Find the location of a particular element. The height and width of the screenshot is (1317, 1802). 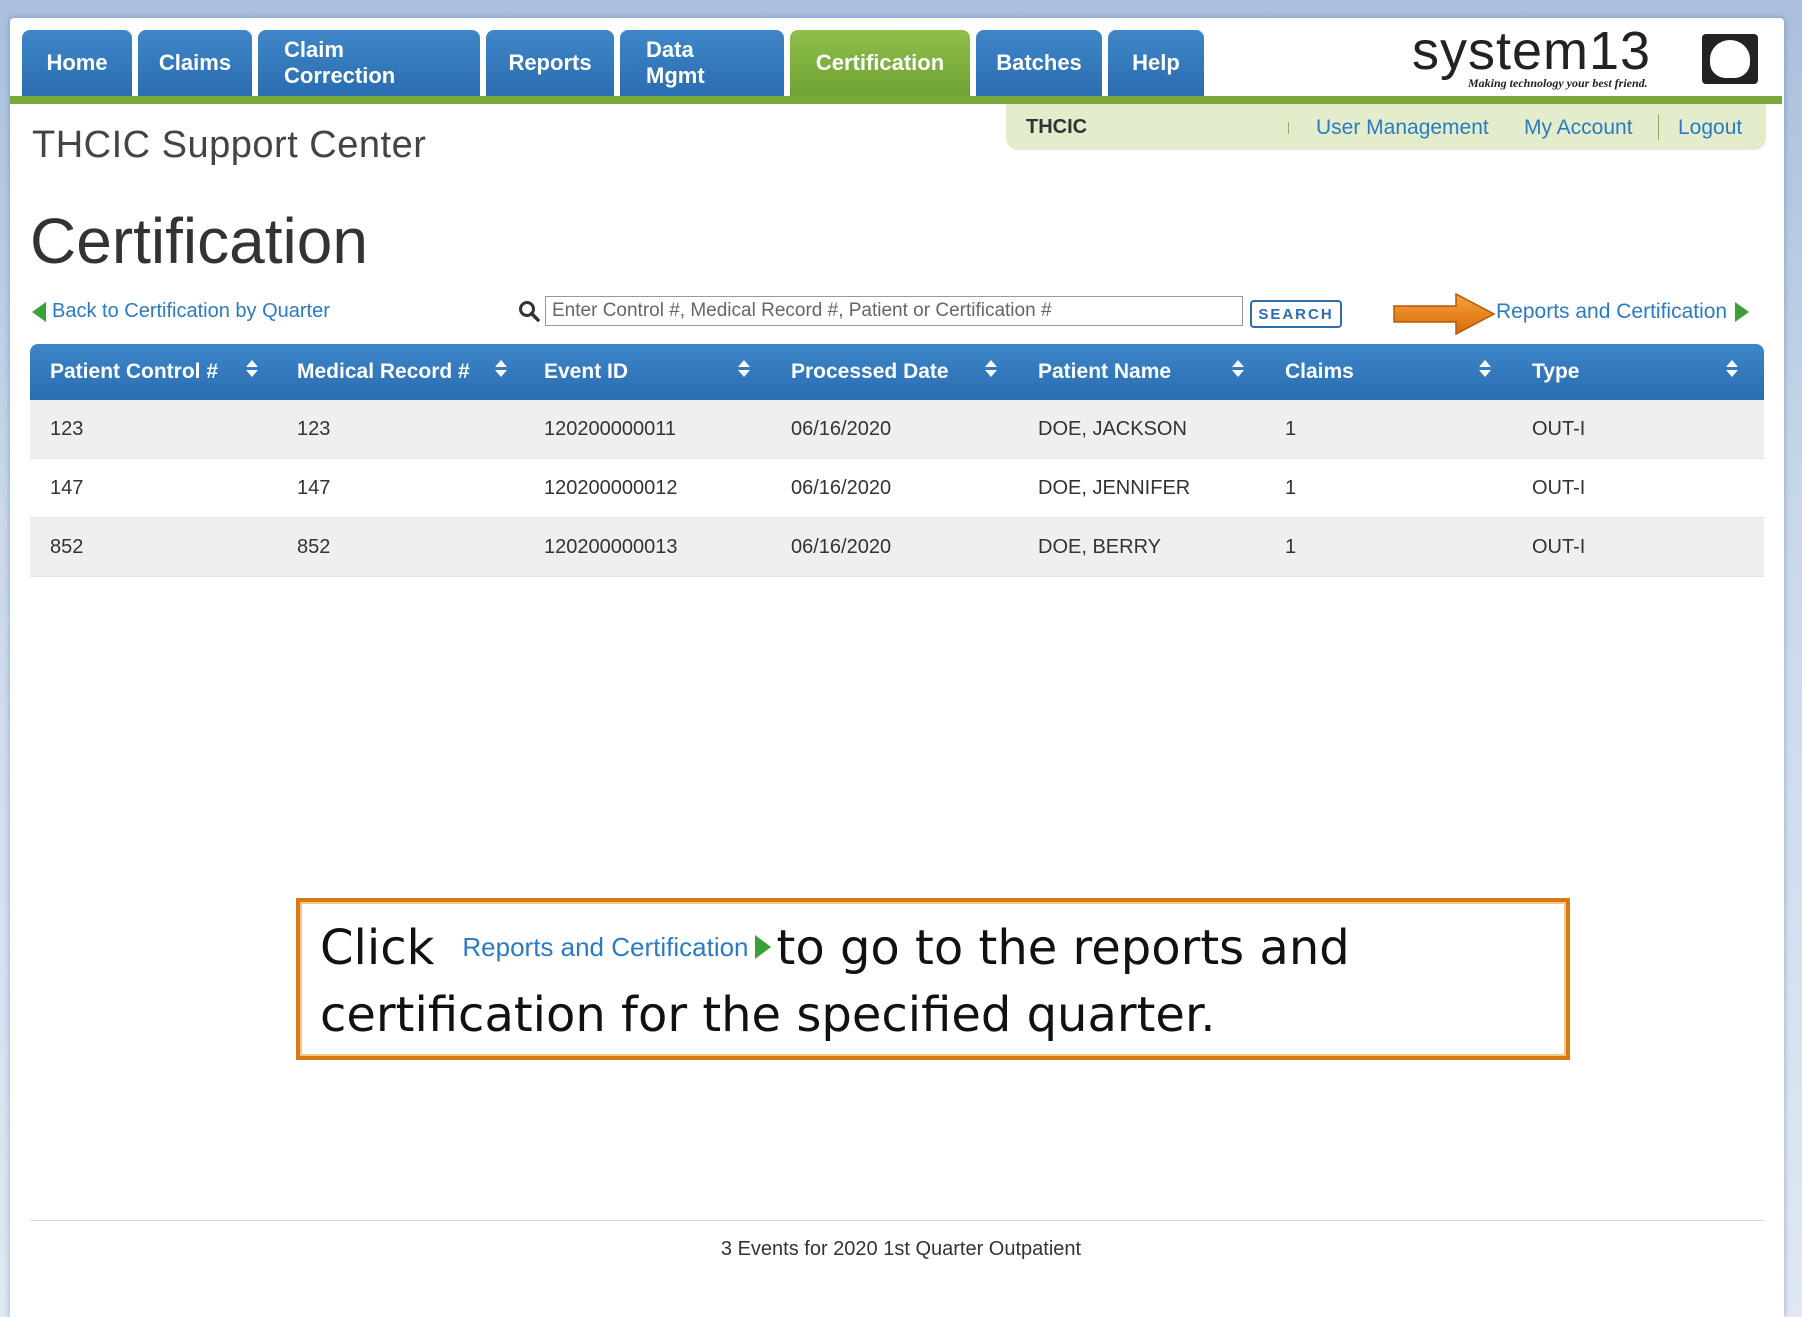

cell-medical-record: 147 is located at coordinates (314, 487).